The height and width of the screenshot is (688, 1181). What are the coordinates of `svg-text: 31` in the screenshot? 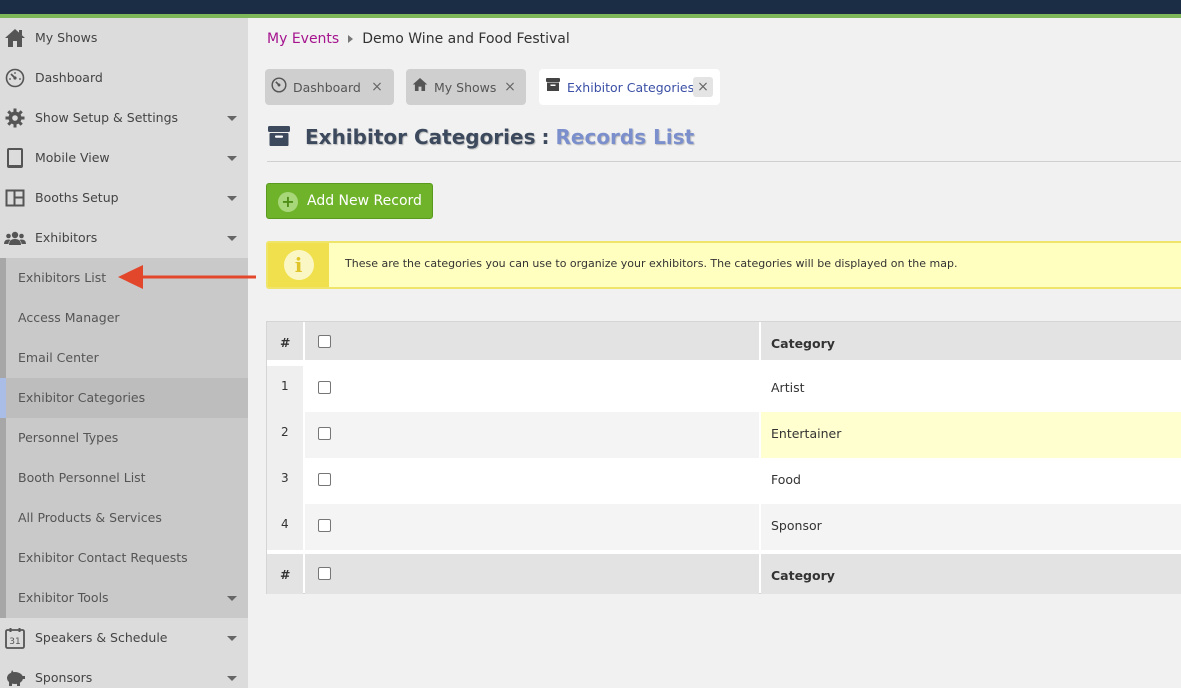 It's located at (14, 642).